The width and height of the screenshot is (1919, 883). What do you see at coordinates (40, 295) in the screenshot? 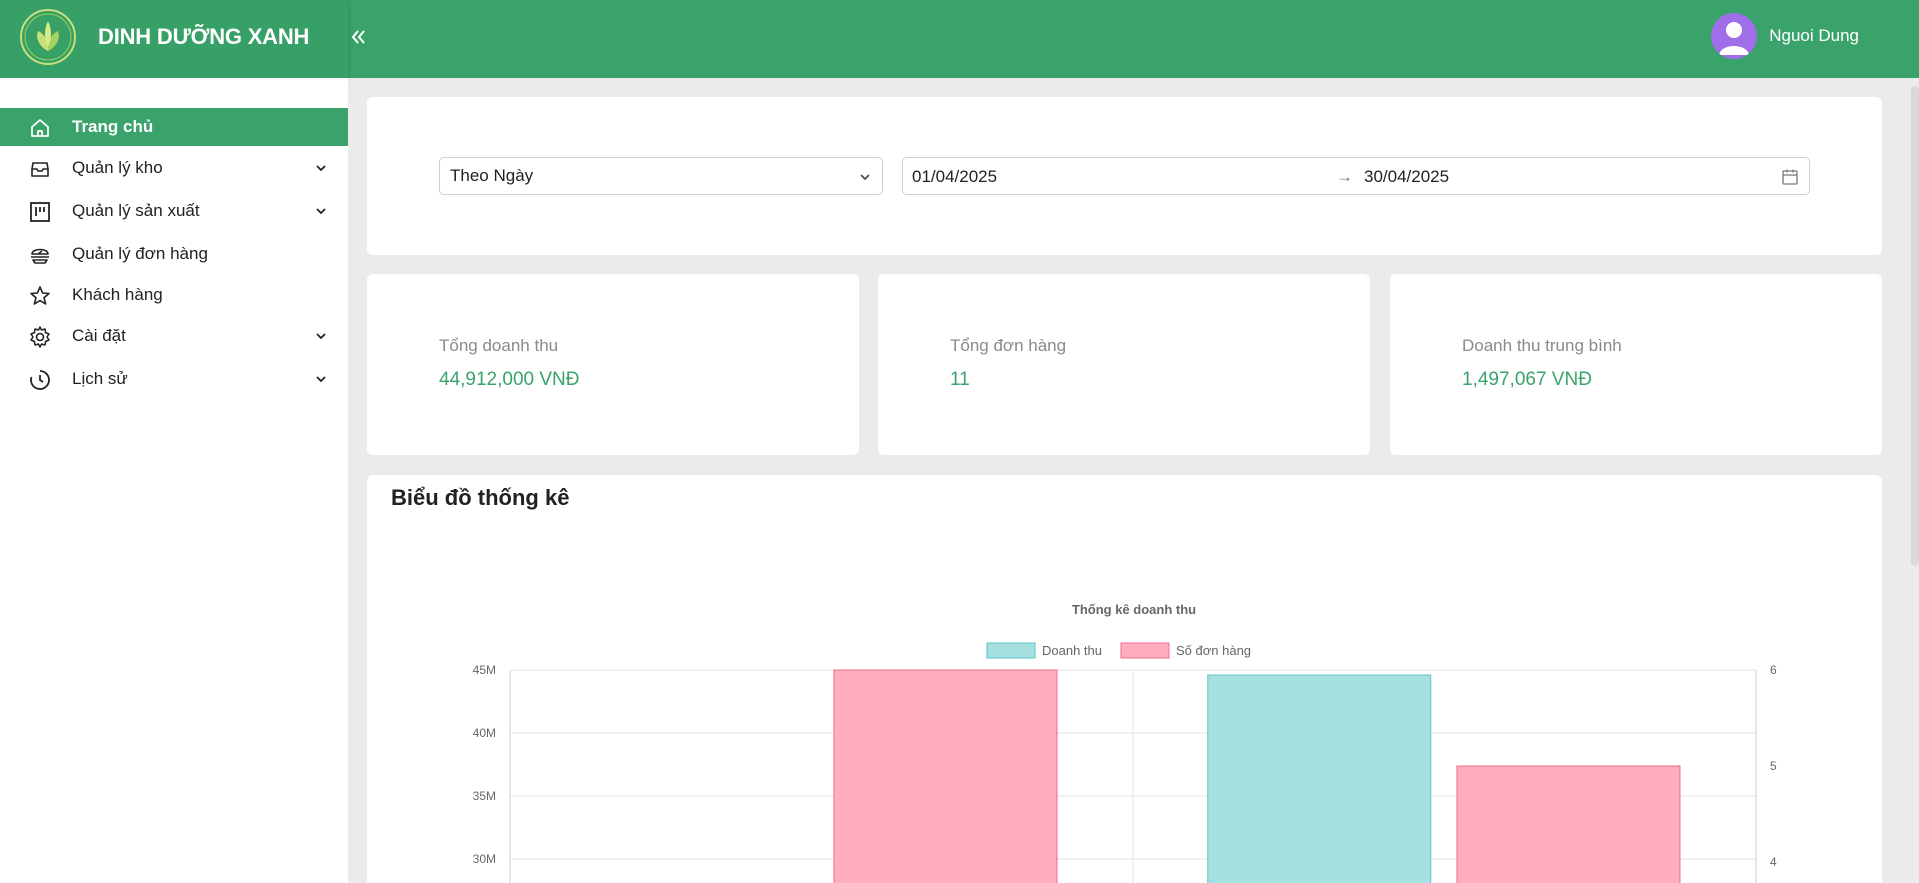
I see `star-icon` at bounding box center [40, 295].